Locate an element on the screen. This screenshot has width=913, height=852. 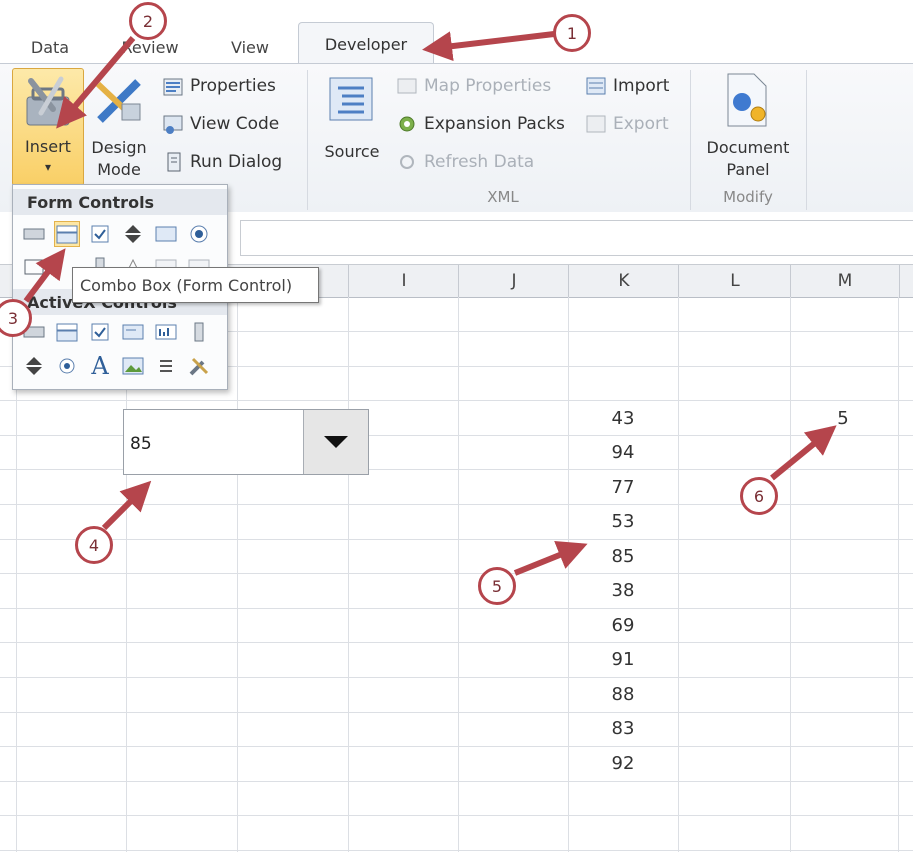
map-properties-icon is located at coordinates (407, 86).